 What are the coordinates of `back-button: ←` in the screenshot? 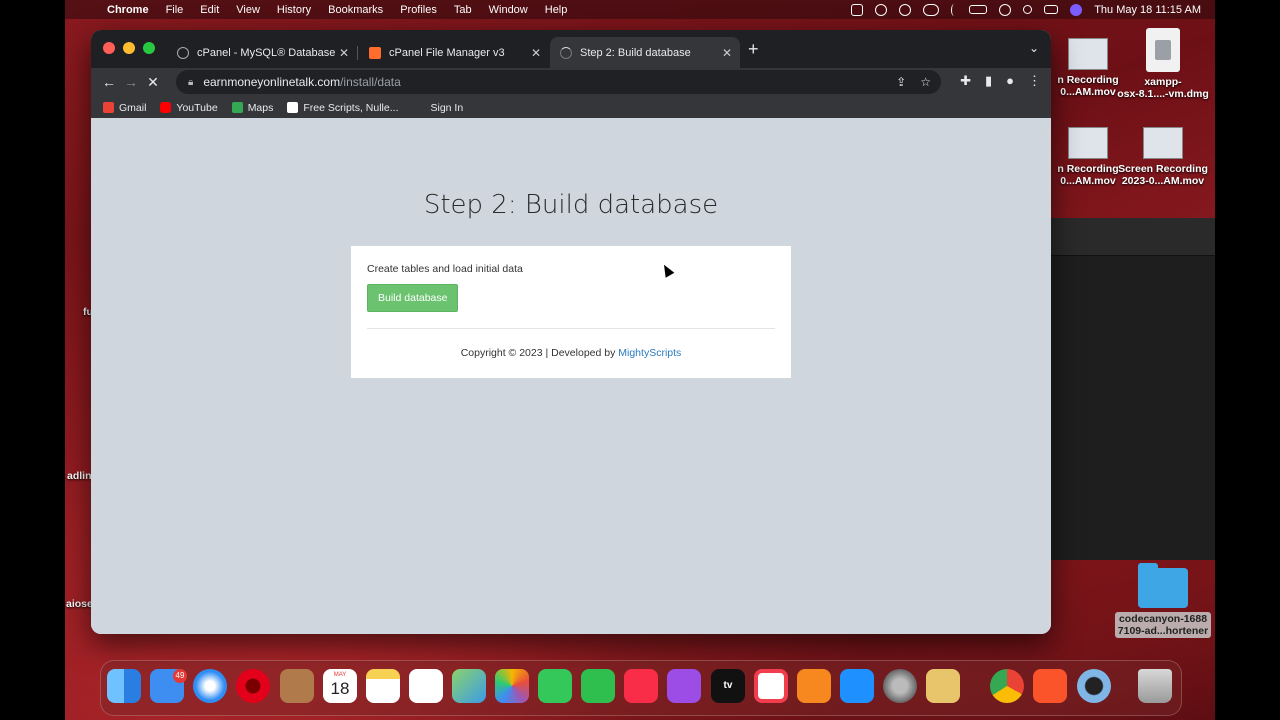 It's located at (109, 82).